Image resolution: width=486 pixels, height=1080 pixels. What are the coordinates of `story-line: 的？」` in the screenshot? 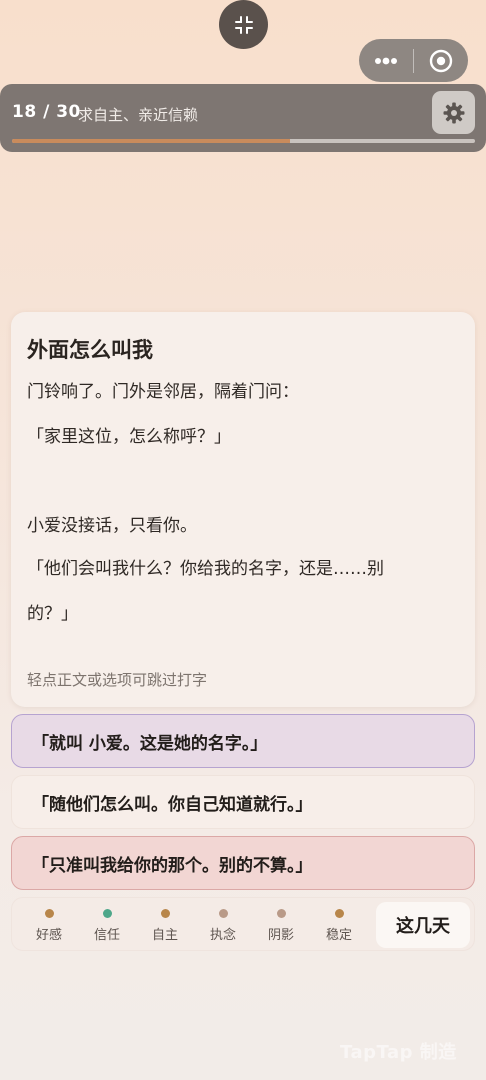 It's located at (52, 614).